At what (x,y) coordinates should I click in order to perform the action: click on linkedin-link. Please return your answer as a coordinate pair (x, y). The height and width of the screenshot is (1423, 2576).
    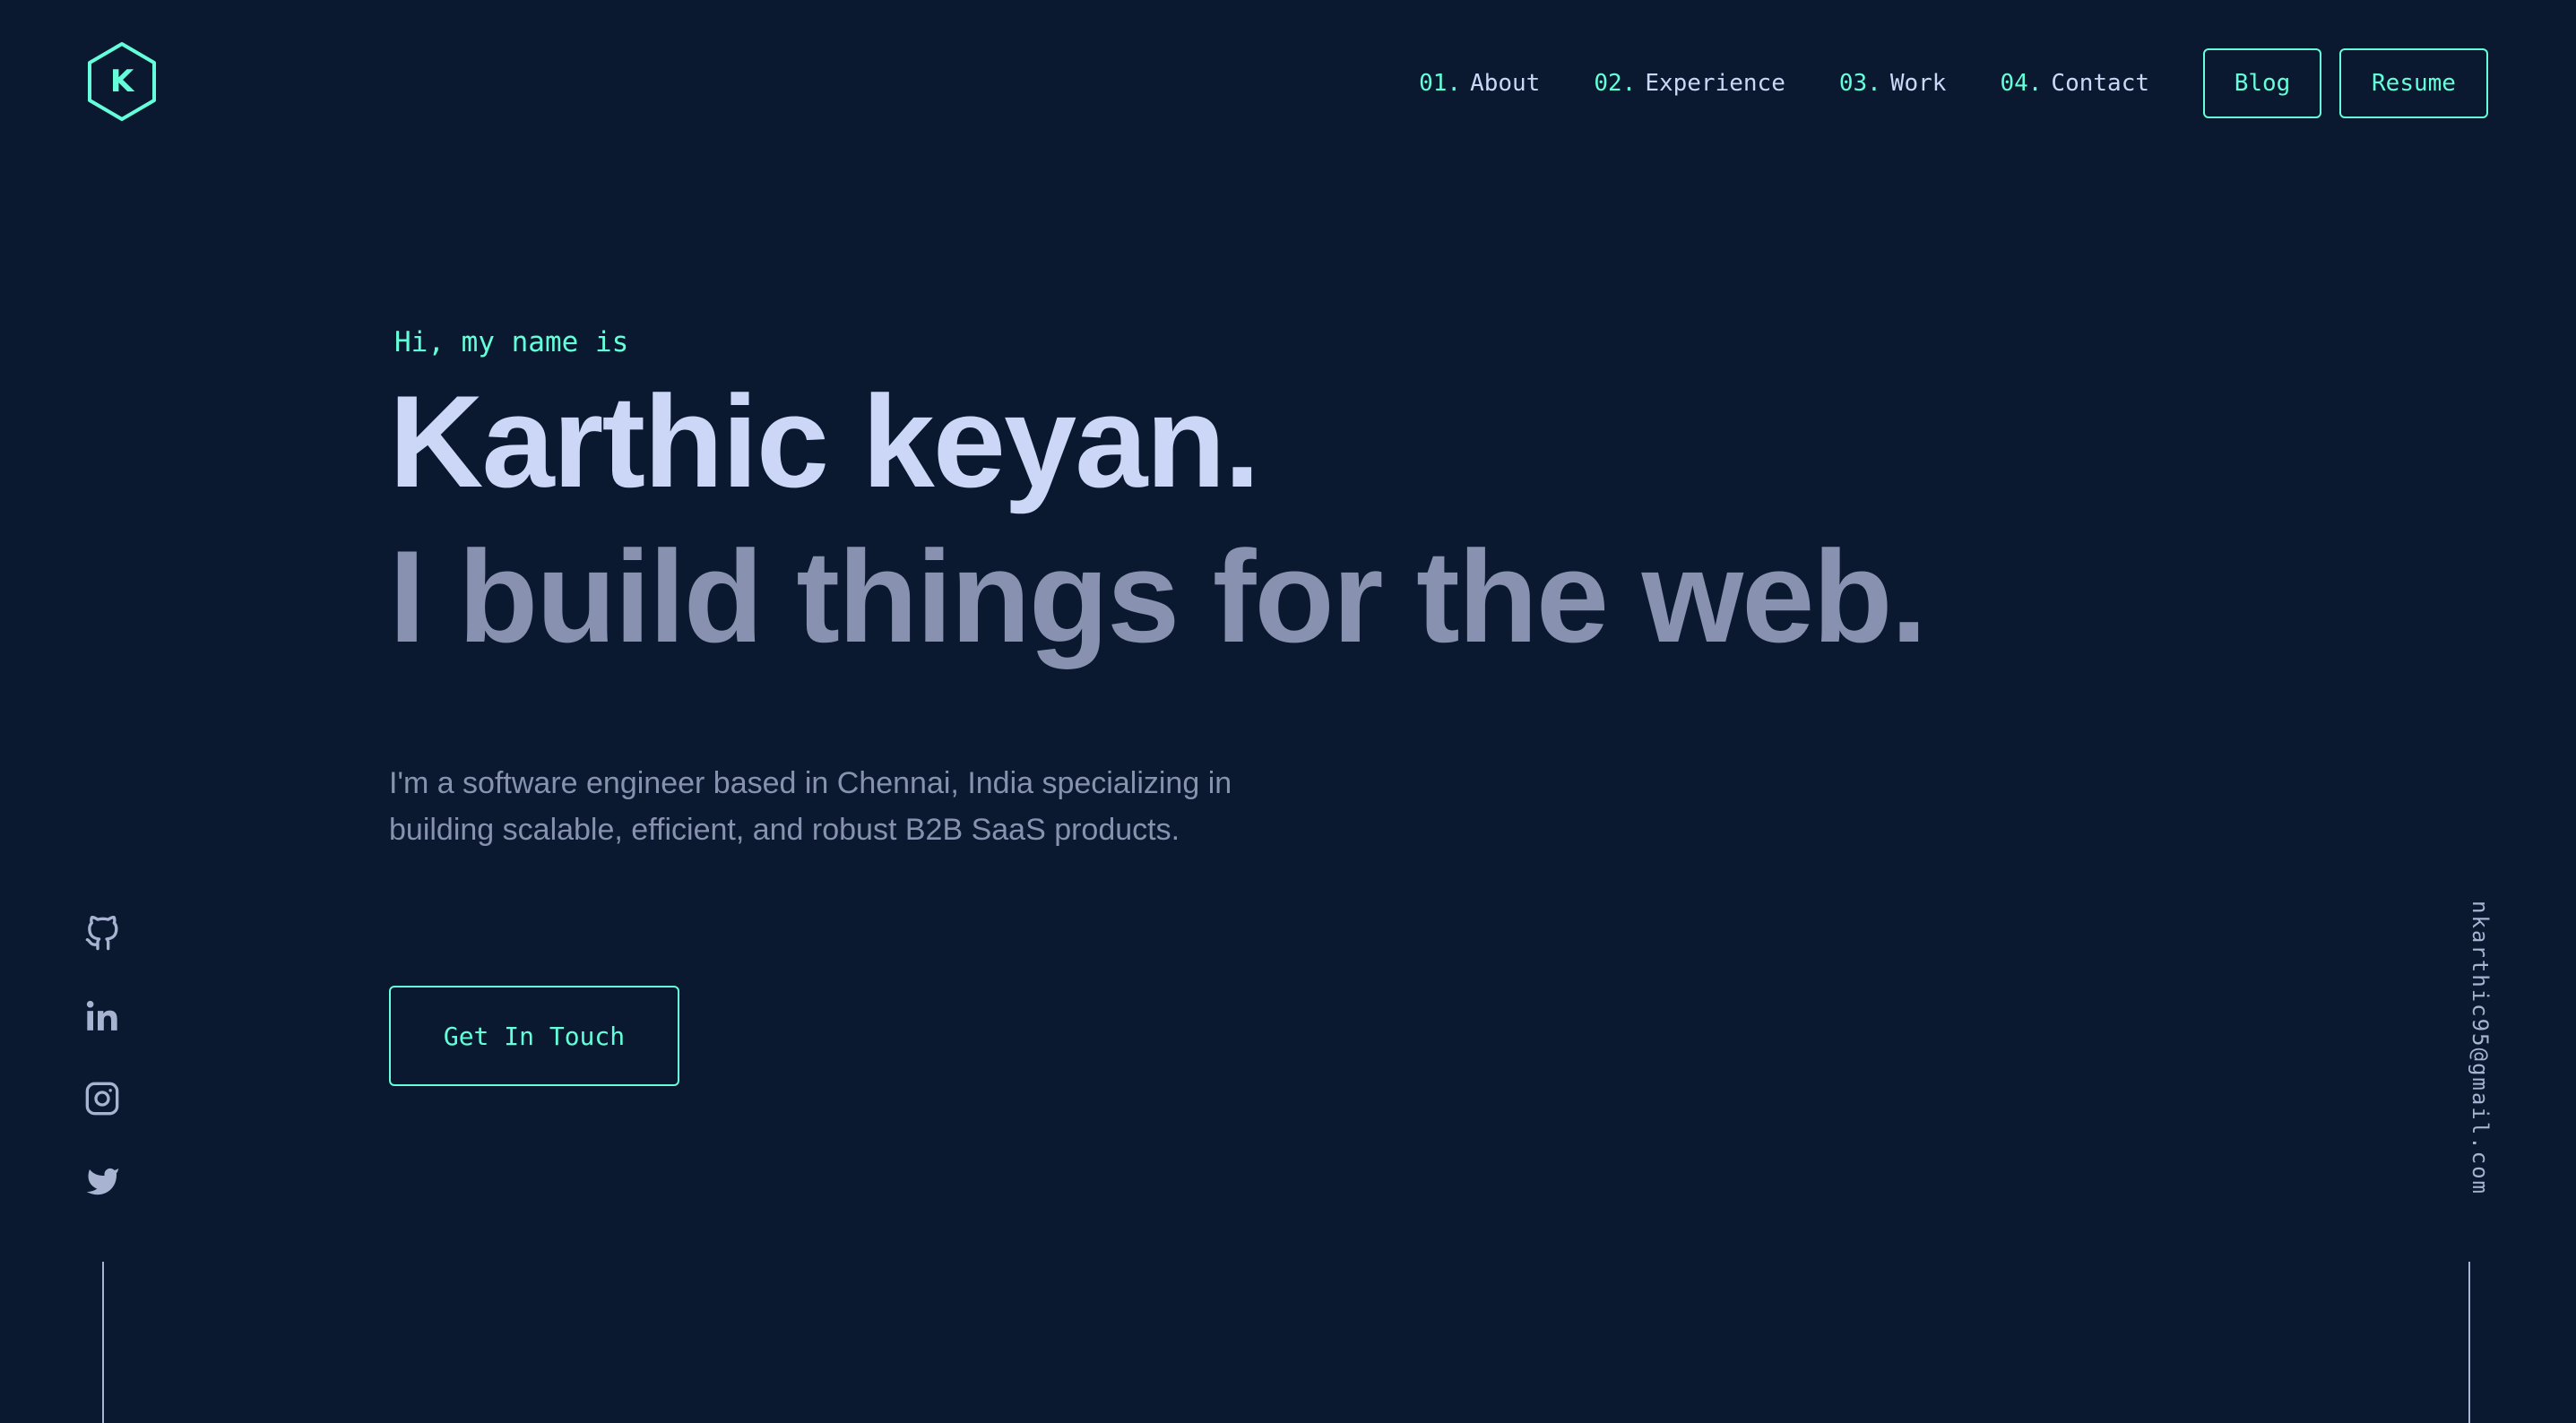
    Looking at the image, I should click on (102, 1016).